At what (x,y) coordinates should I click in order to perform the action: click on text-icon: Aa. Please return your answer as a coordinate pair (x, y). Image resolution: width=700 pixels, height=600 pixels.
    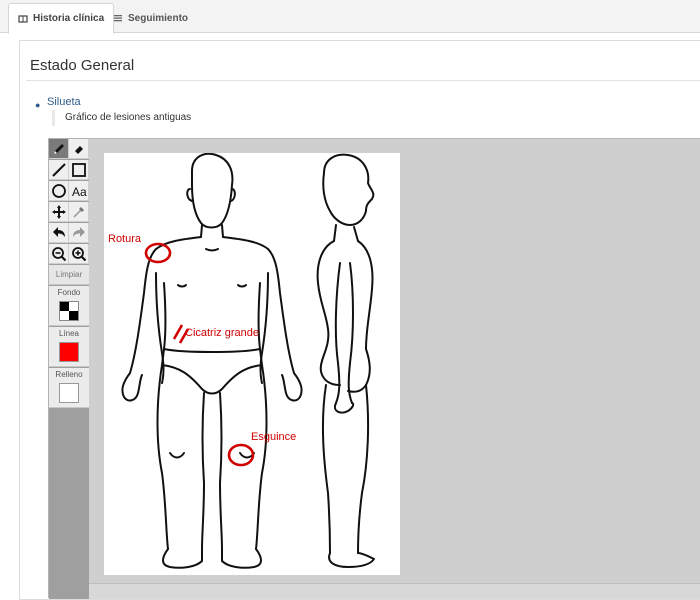
    Looking at the image, I should click on (79, 192).